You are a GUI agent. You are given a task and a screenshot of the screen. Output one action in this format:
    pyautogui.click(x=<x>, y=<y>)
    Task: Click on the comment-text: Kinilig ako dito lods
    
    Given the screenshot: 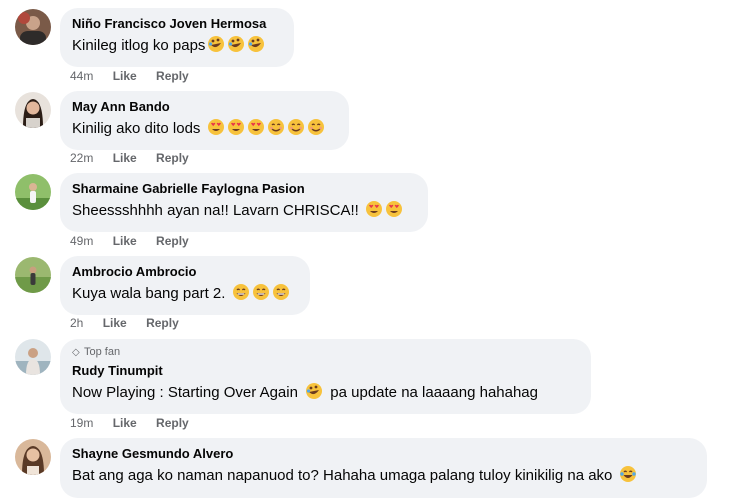 What is the action you would take?
    pyautogui.click(x=204, y=130)
    